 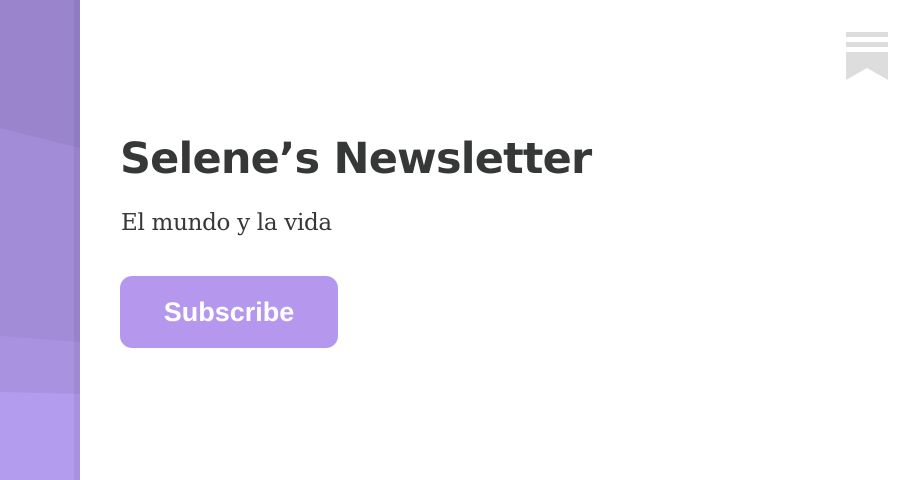 What do you see at coordinates (356, 159) in the screenshot?
I see `newsletter-title: Selene’s Newsletter` at bounding box center [356, 159].